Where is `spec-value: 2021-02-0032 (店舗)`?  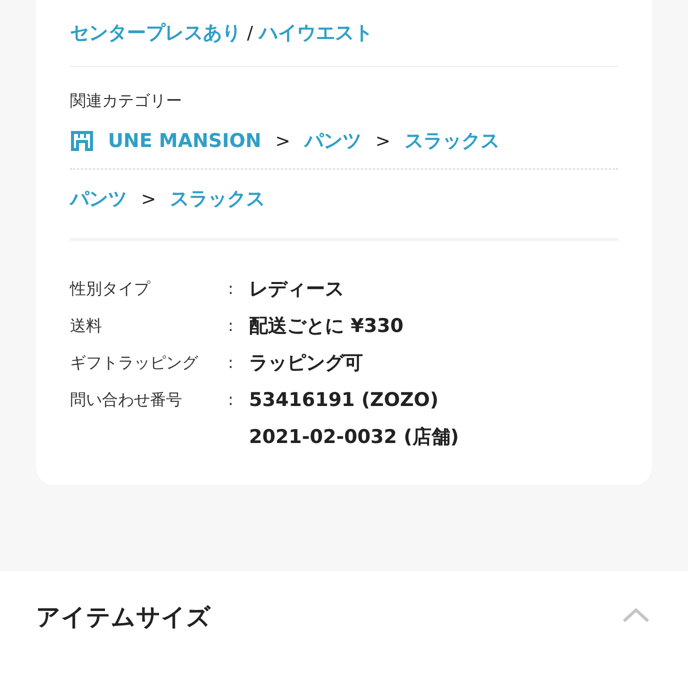
spec-value: 2021-02-0032 (店舗) is located at coordinates (354, 437).